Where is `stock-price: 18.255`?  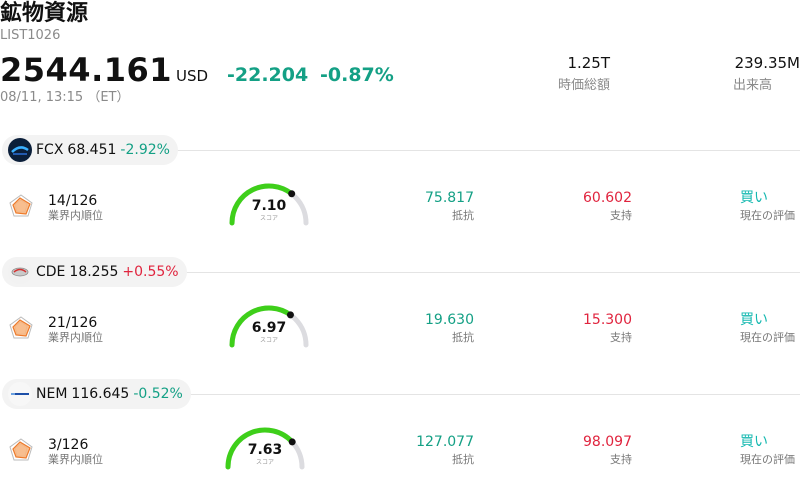
stock-price: 18.255 is located at coordinates (94, 272).